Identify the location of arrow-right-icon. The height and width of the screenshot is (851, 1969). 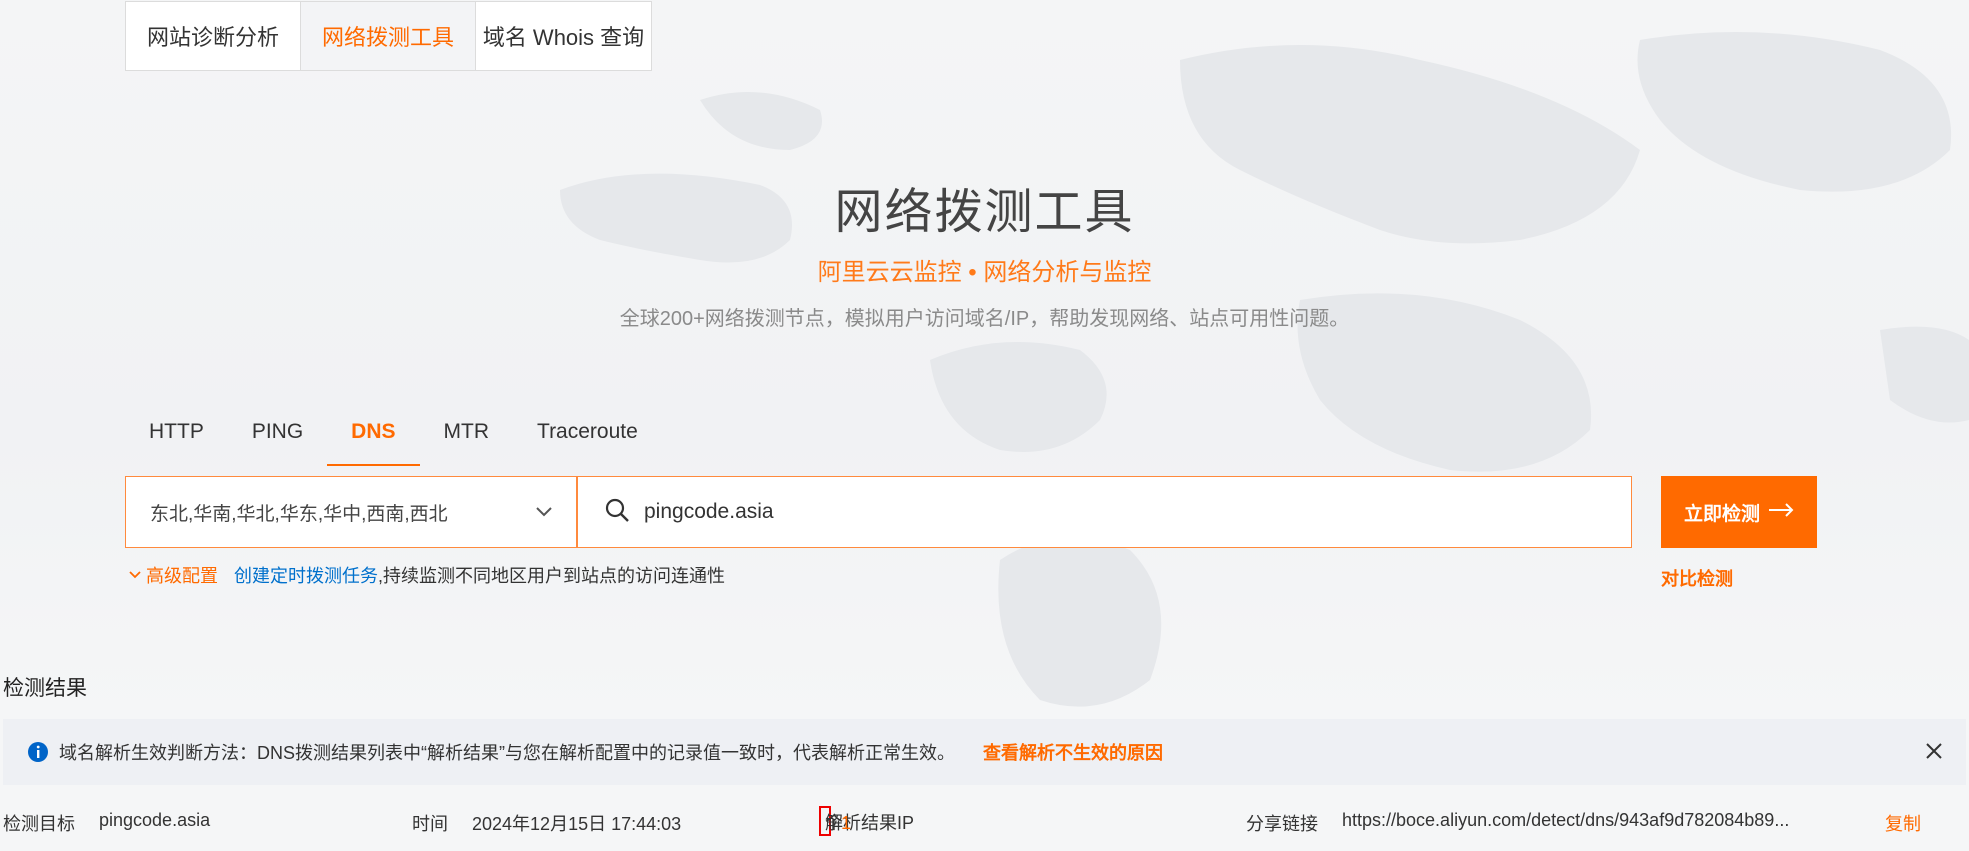
(1781, 512).